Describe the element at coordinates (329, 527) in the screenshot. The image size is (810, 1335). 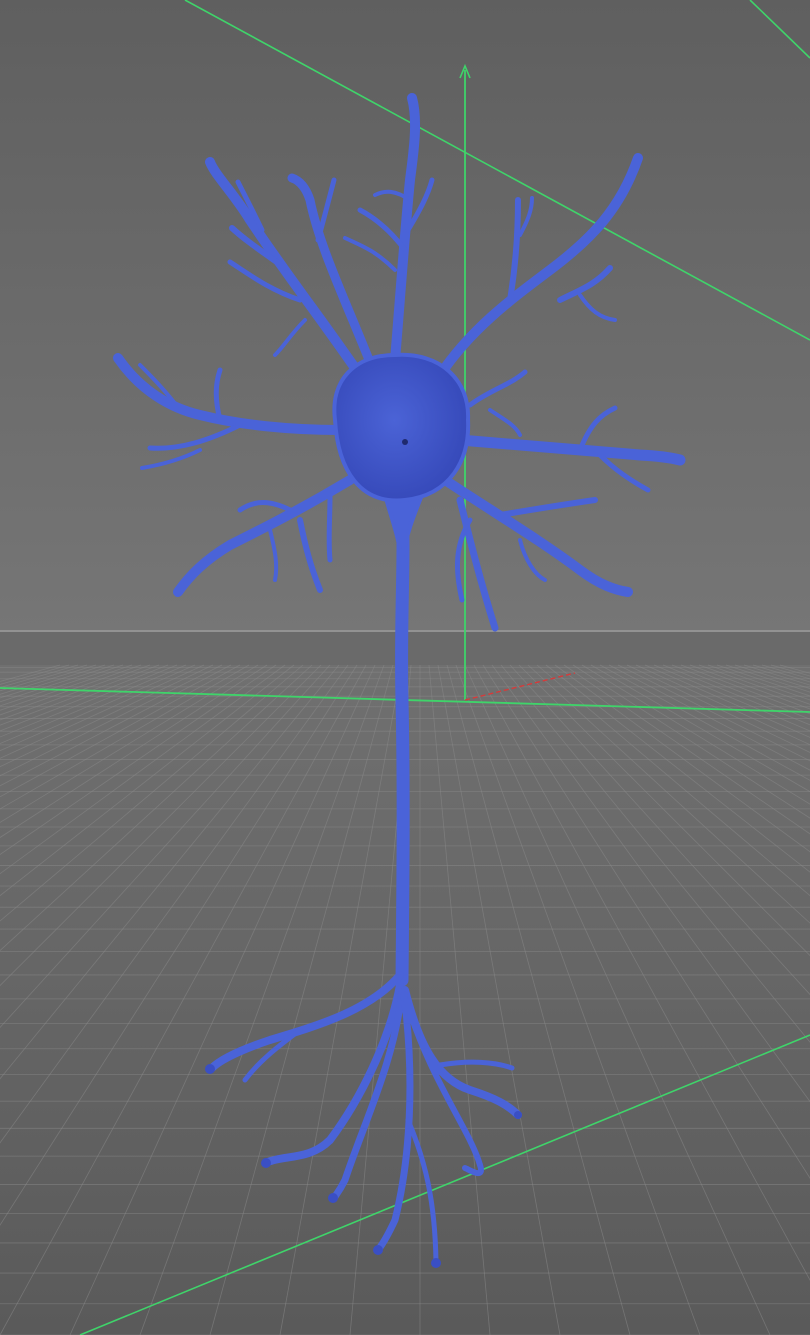
I see `dendrite-lower-left-a3` at that location.